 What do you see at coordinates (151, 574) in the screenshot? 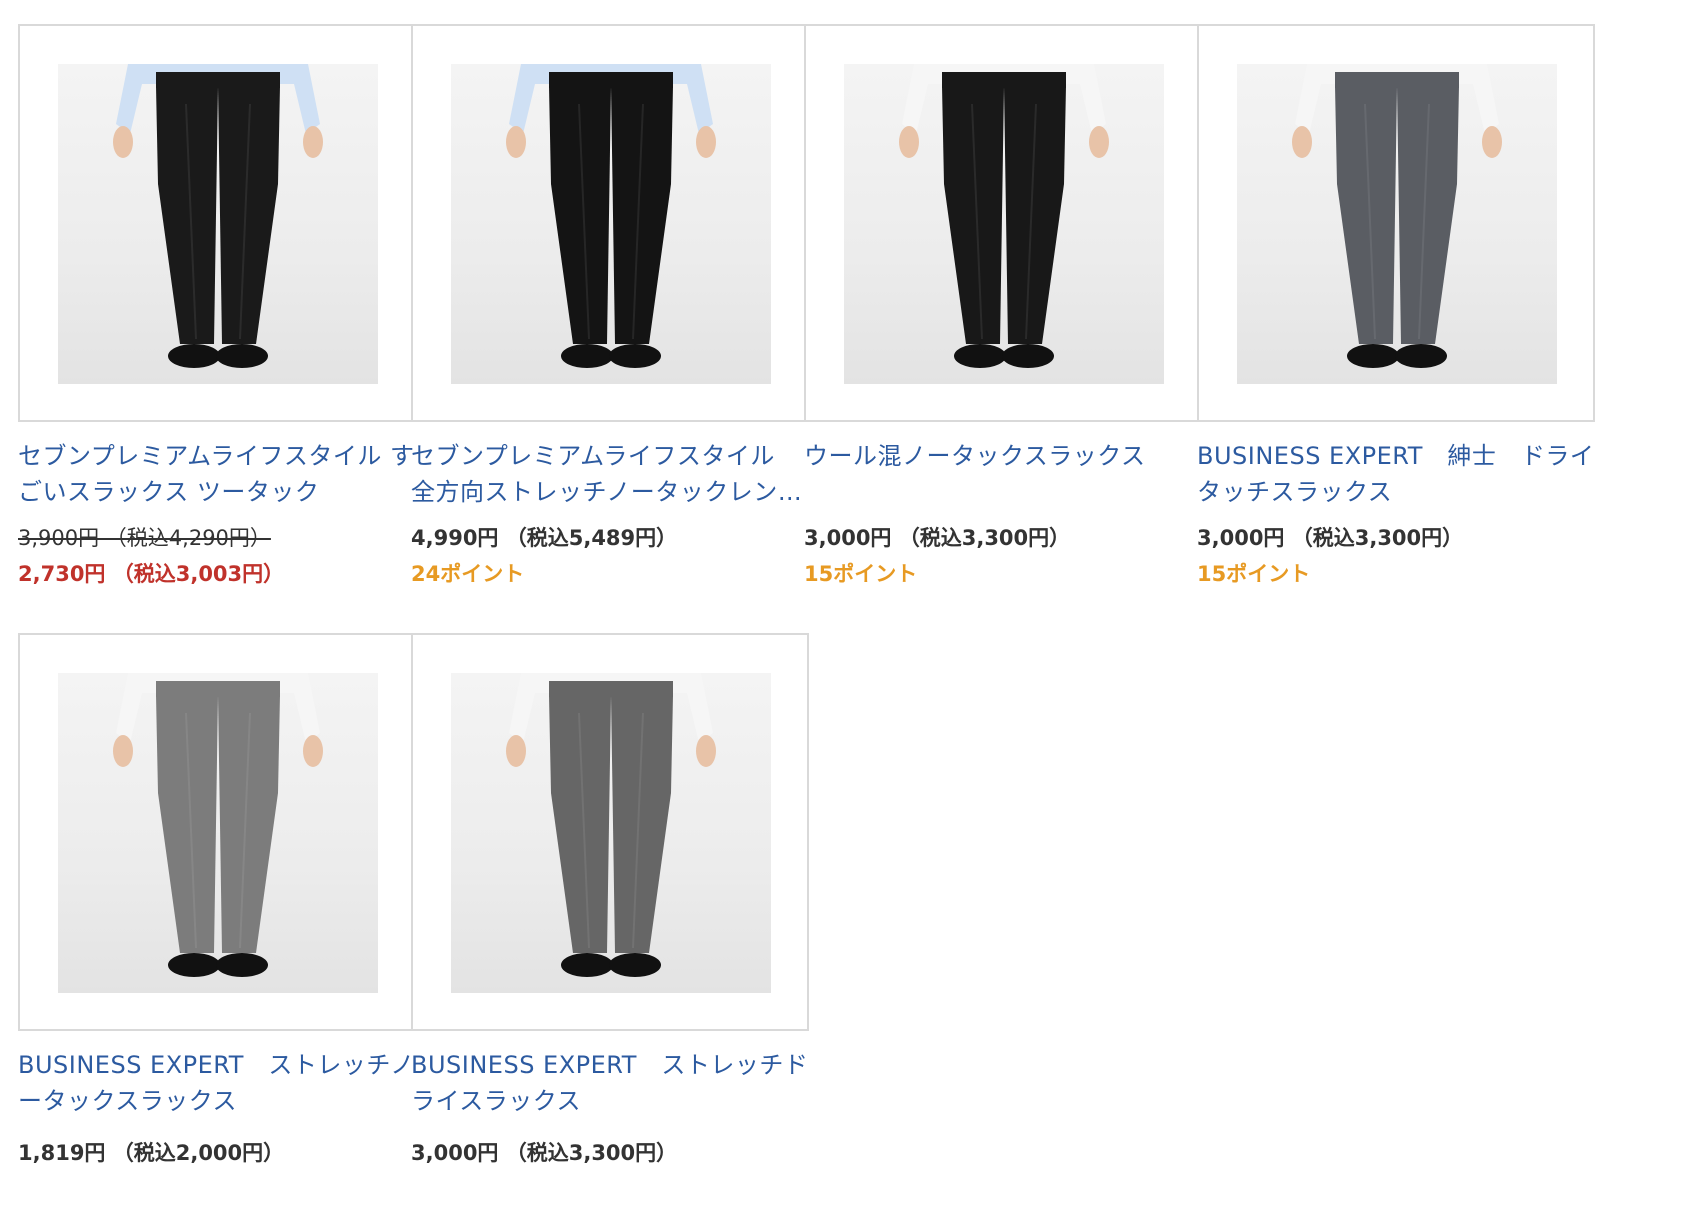
I see `sale-price: 2,730円 （税込3,003円）` at bounding box center [151, 574].